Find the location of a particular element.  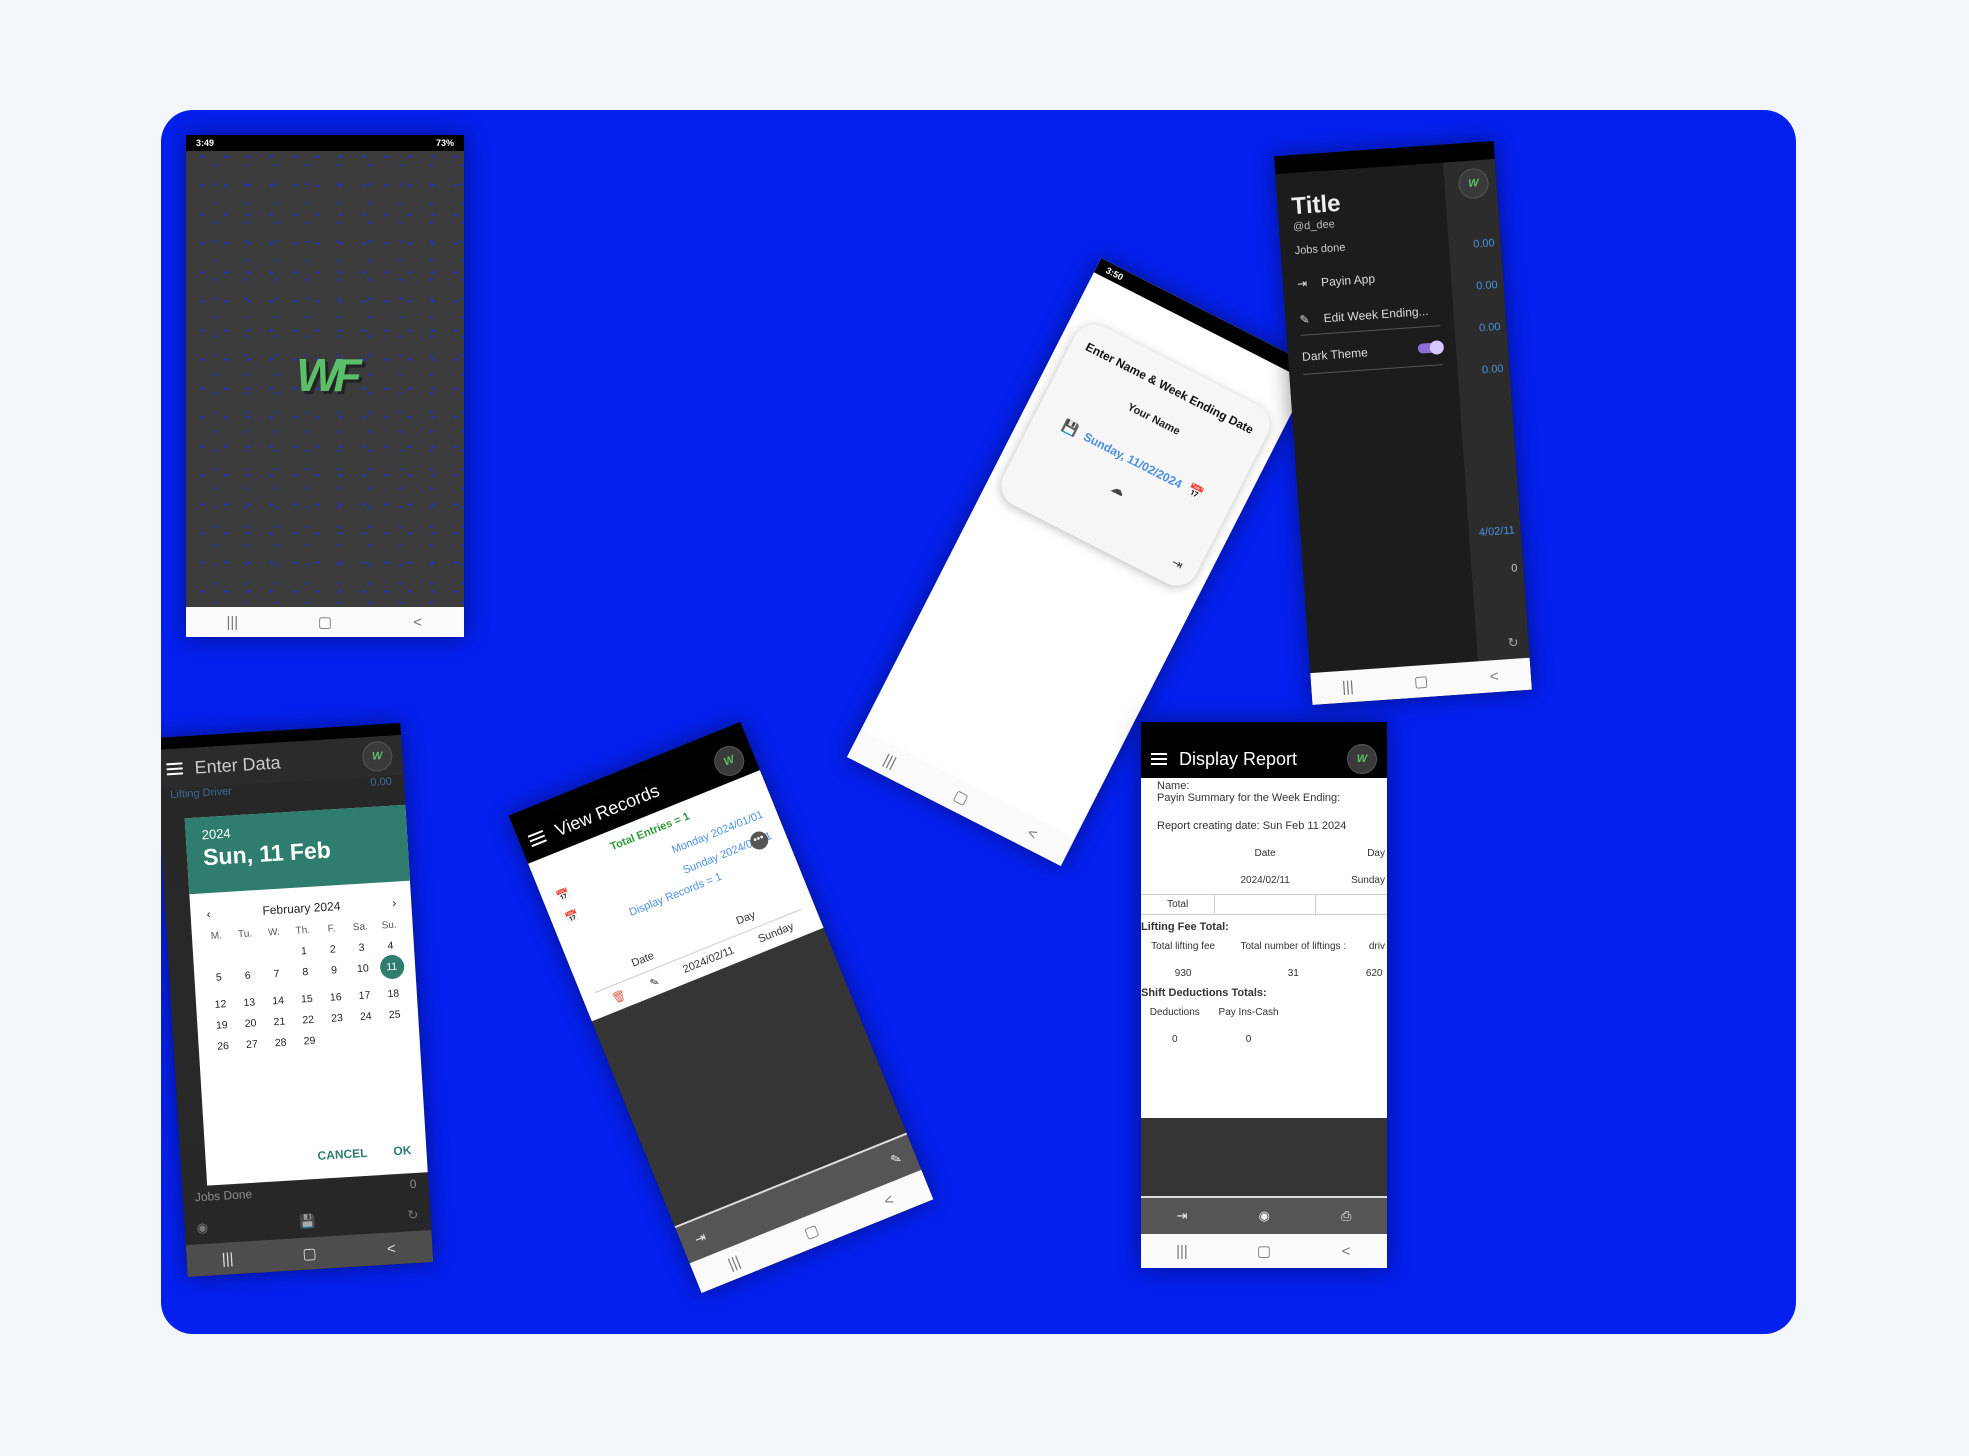

calendar-day: 27 is located at coordinates (252, 1045).